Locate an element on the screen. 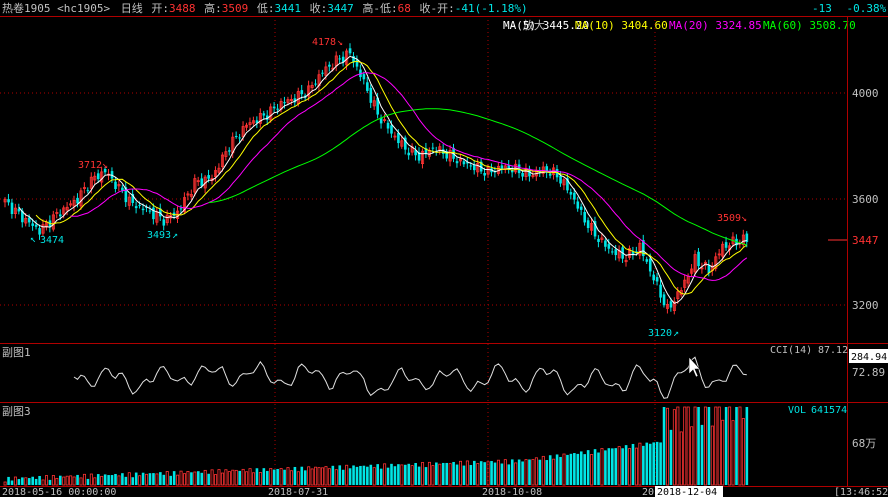 The image size is (888, 497). annot-high-3712: 3712 is located at coordinates (90, 165).